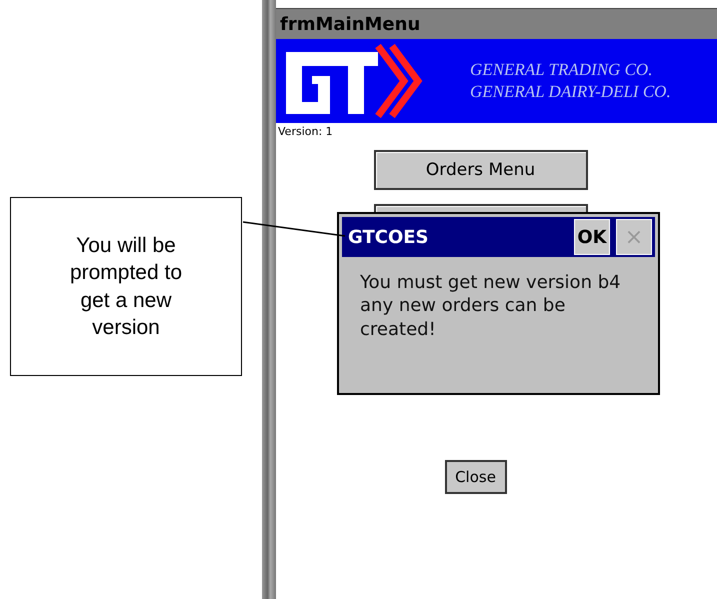 The image size is (717, 599). I want to click on menu-button: Orders Menu, so click(481, 170).